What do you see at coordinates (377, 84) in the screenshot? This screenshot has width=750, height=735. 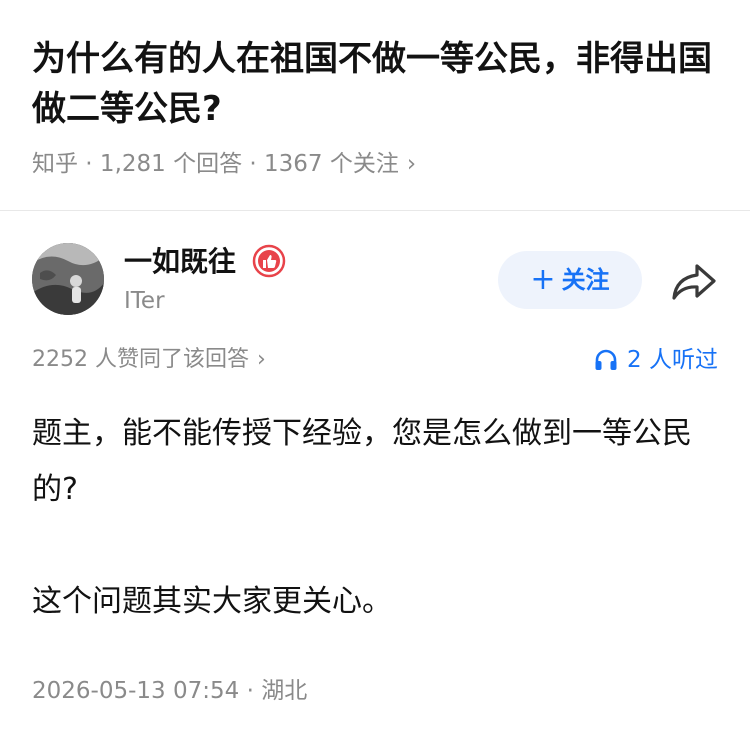 I see `question-title: 为什么有的人在祖国不做一等公民，非得出国做二等公民?` at bounding box center [377, 84].